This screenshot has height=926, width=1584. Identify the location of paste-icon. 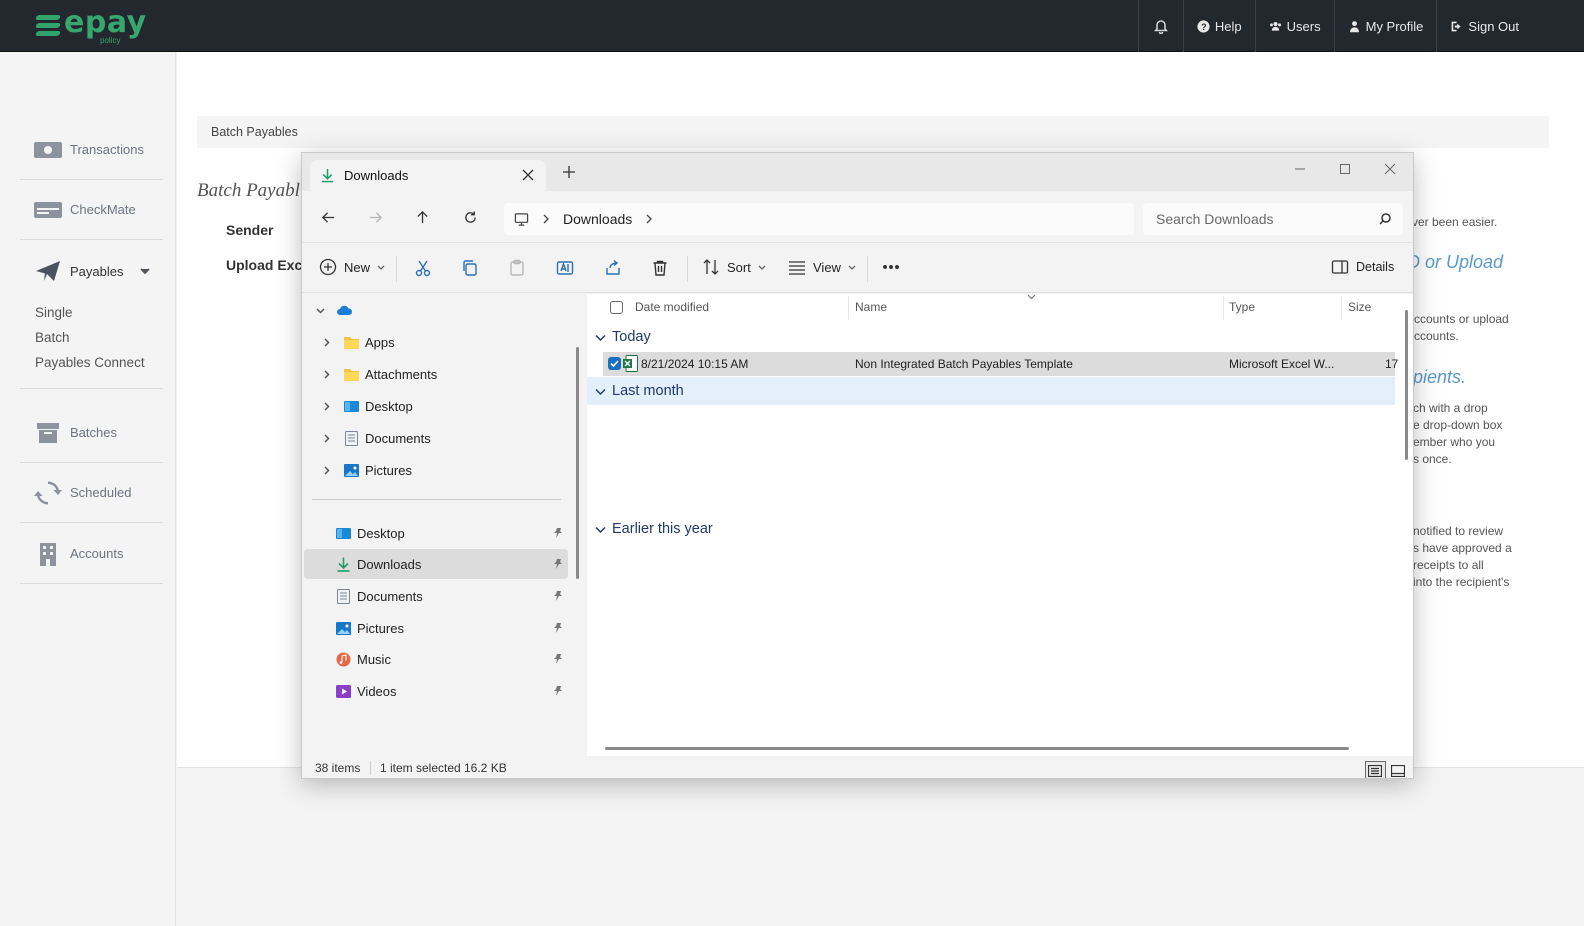
(517, 268).